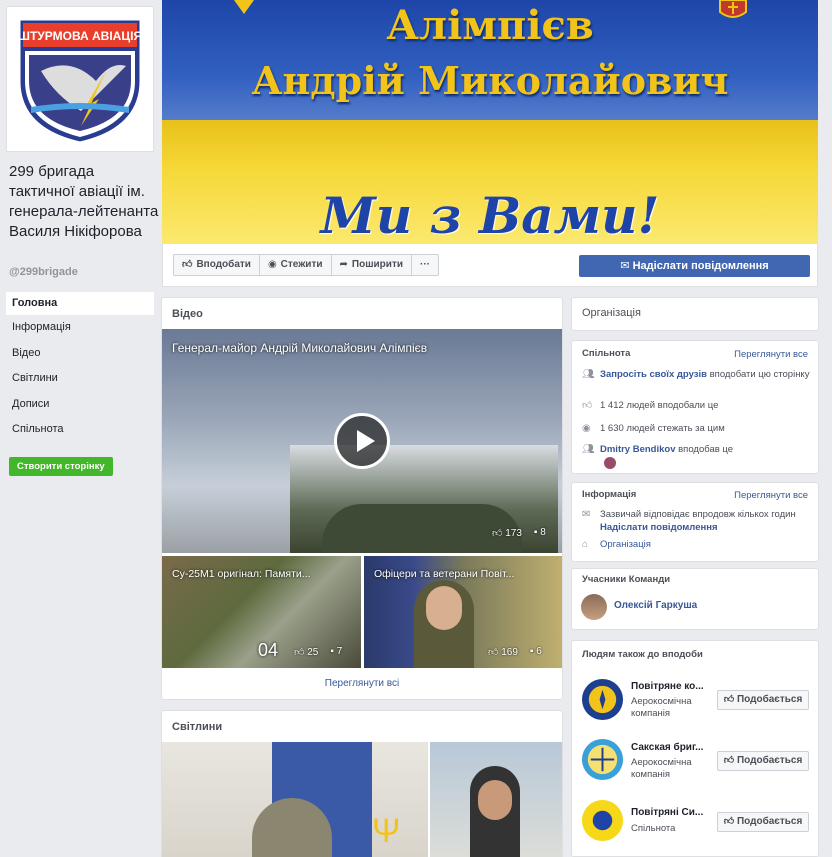 Image resolution: width=832 pixels, height=857 pixels. I want to click on like-count: 👍︎ 169, so click(503, 652).